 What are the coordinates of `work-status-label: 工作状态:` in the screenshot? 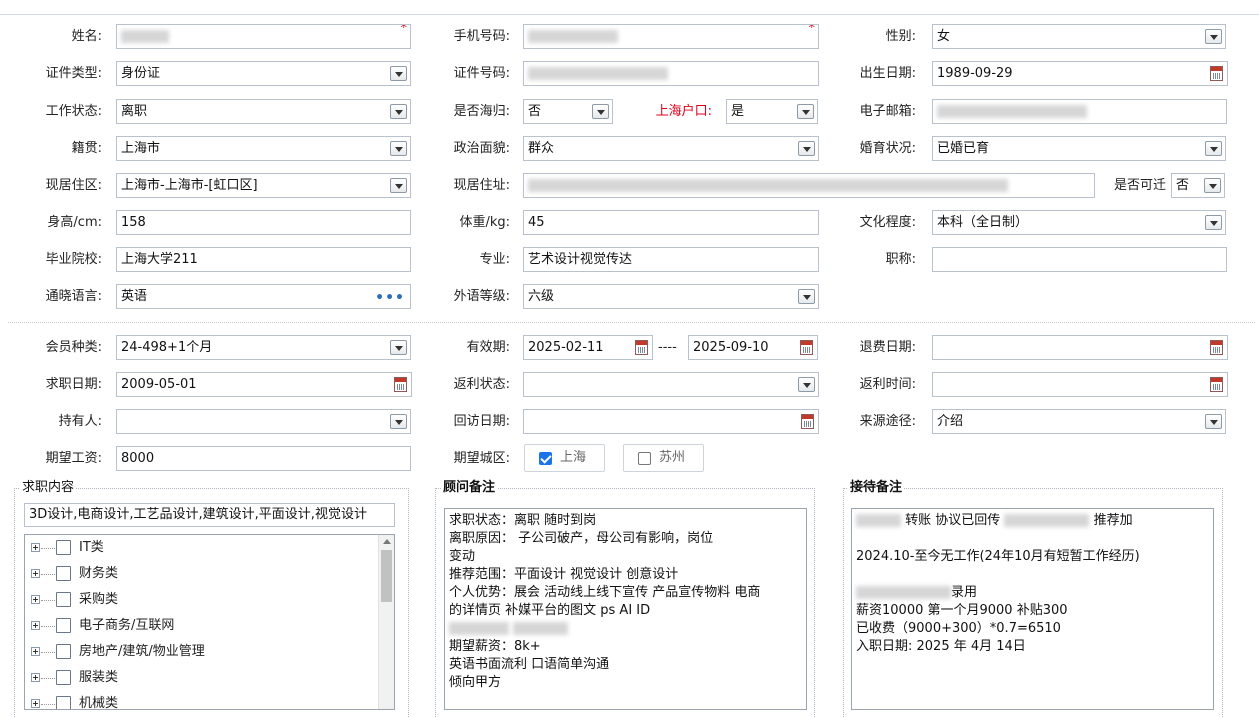 It's located at (73, 111).